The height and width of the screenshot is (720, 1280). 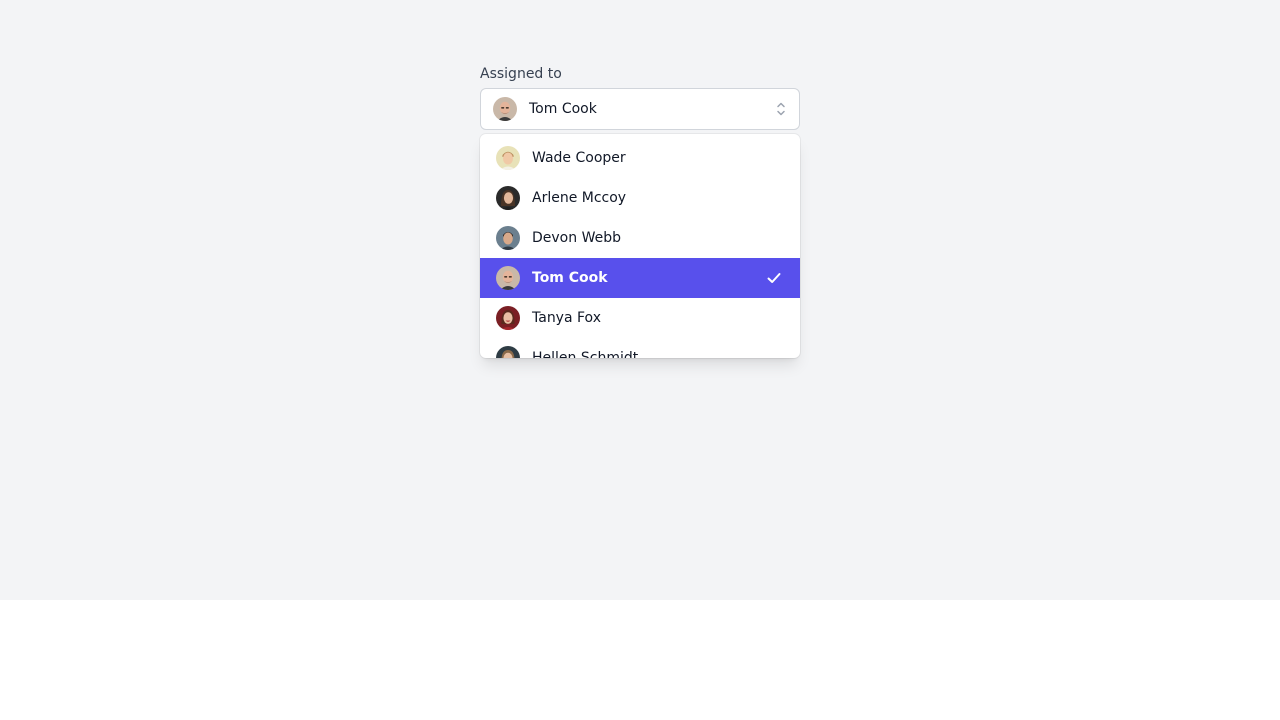 I want to click on chevron-up-down-icon, so click(x=781, y=109).